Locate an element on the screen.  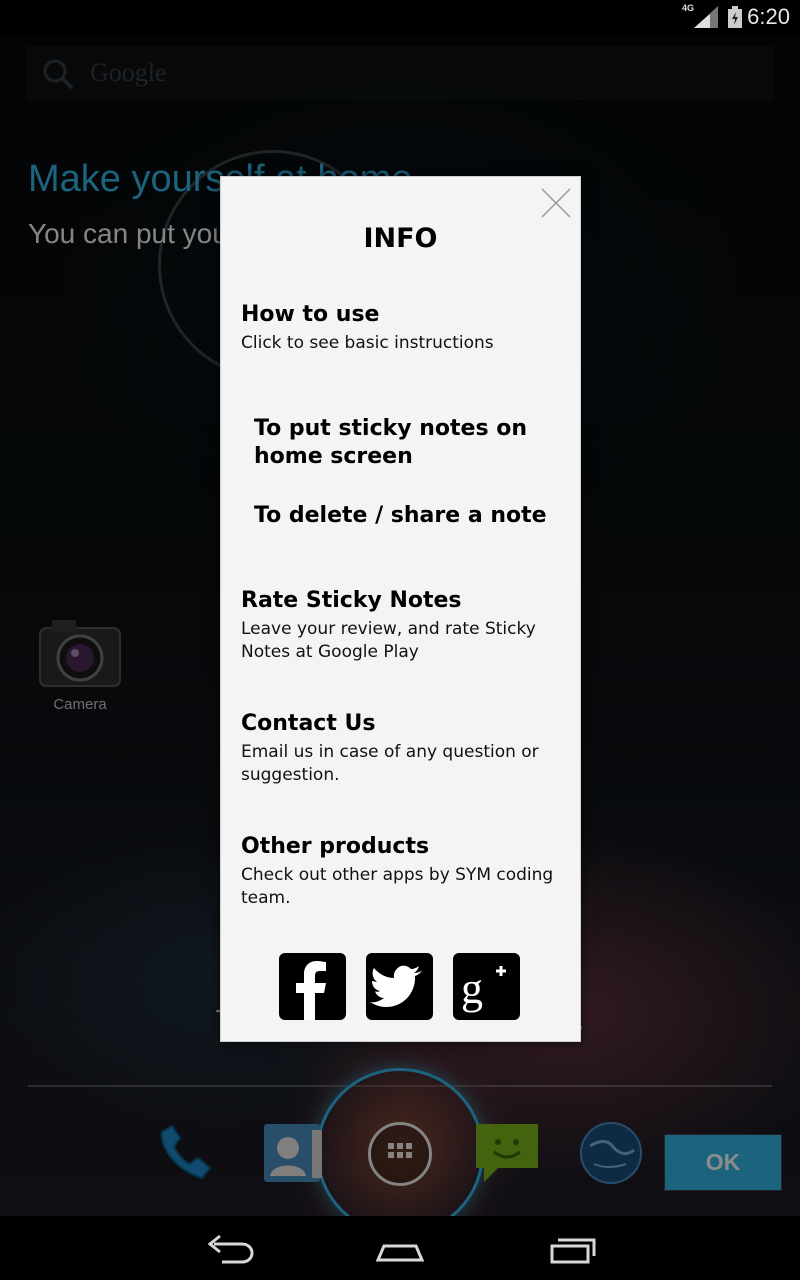
twitter-icon is located at coordinates (396, 986).